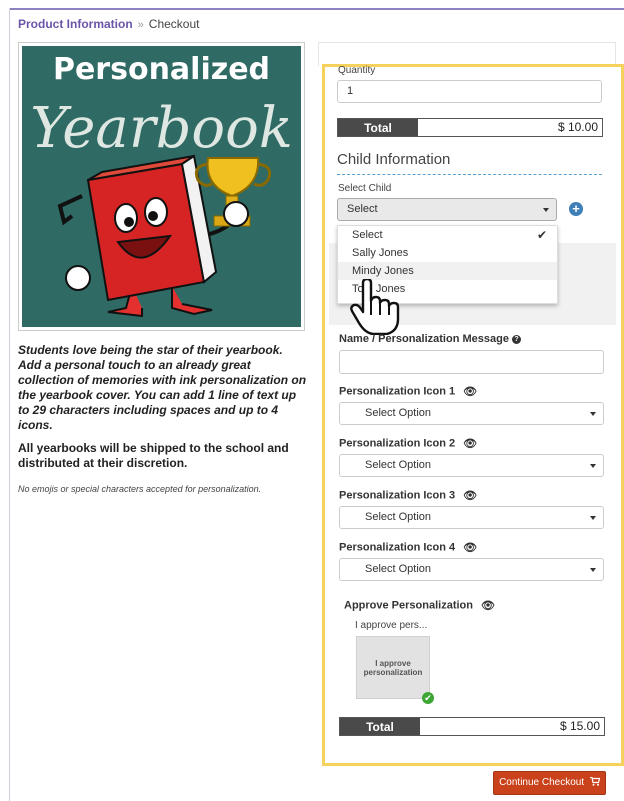 This screenshot has width=624, height=801. I want to click on icon-3-select: Select Option, so click(471, 517).